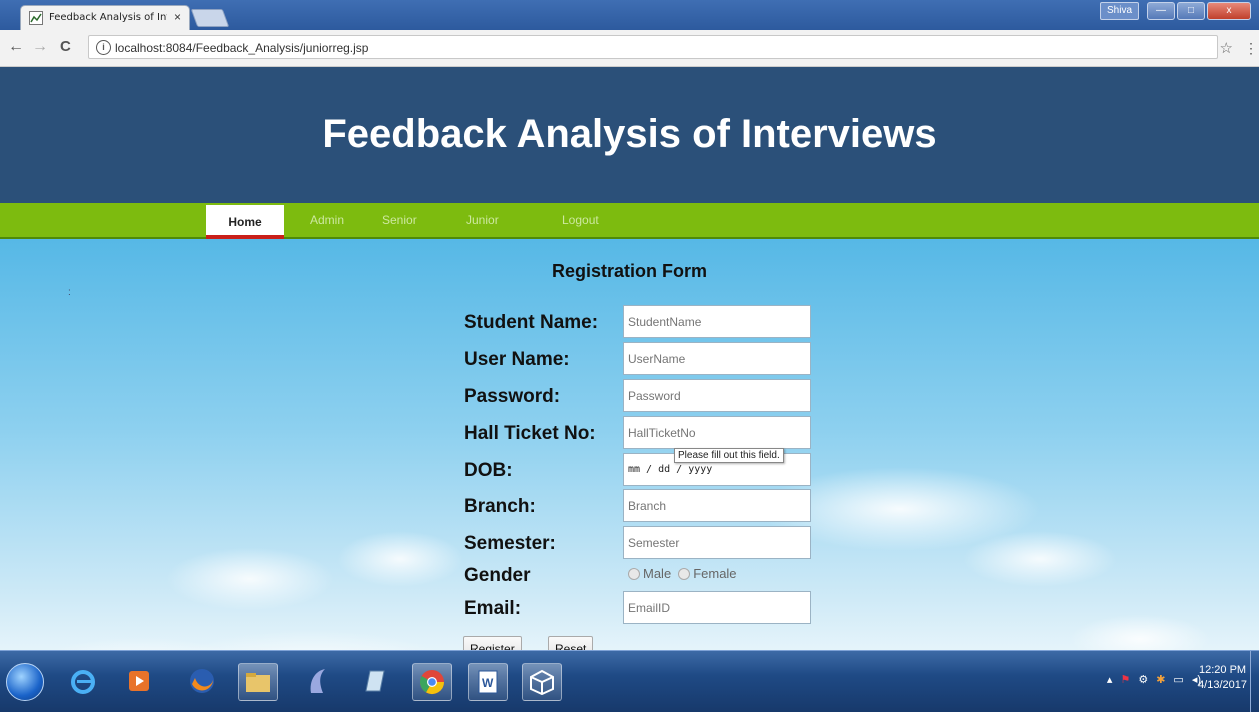 Image resolution: width=1259 pixels, height=712 pixels. I want to click on browser-menu-icon: ⋮, so click(1251, 48).